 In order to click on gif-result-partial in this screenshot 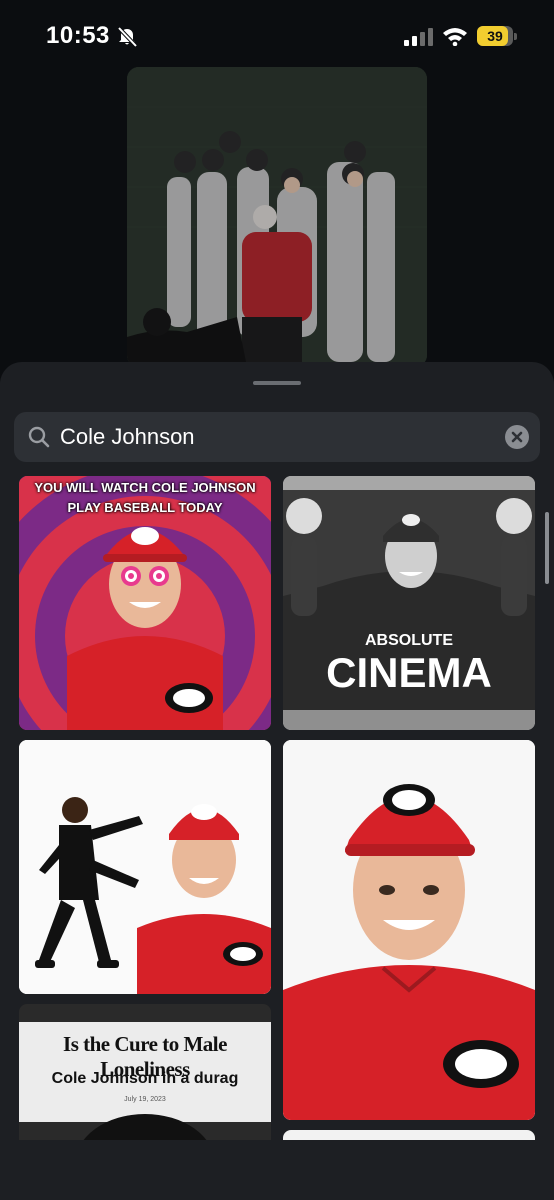, I will do `click(409, 1135)`.